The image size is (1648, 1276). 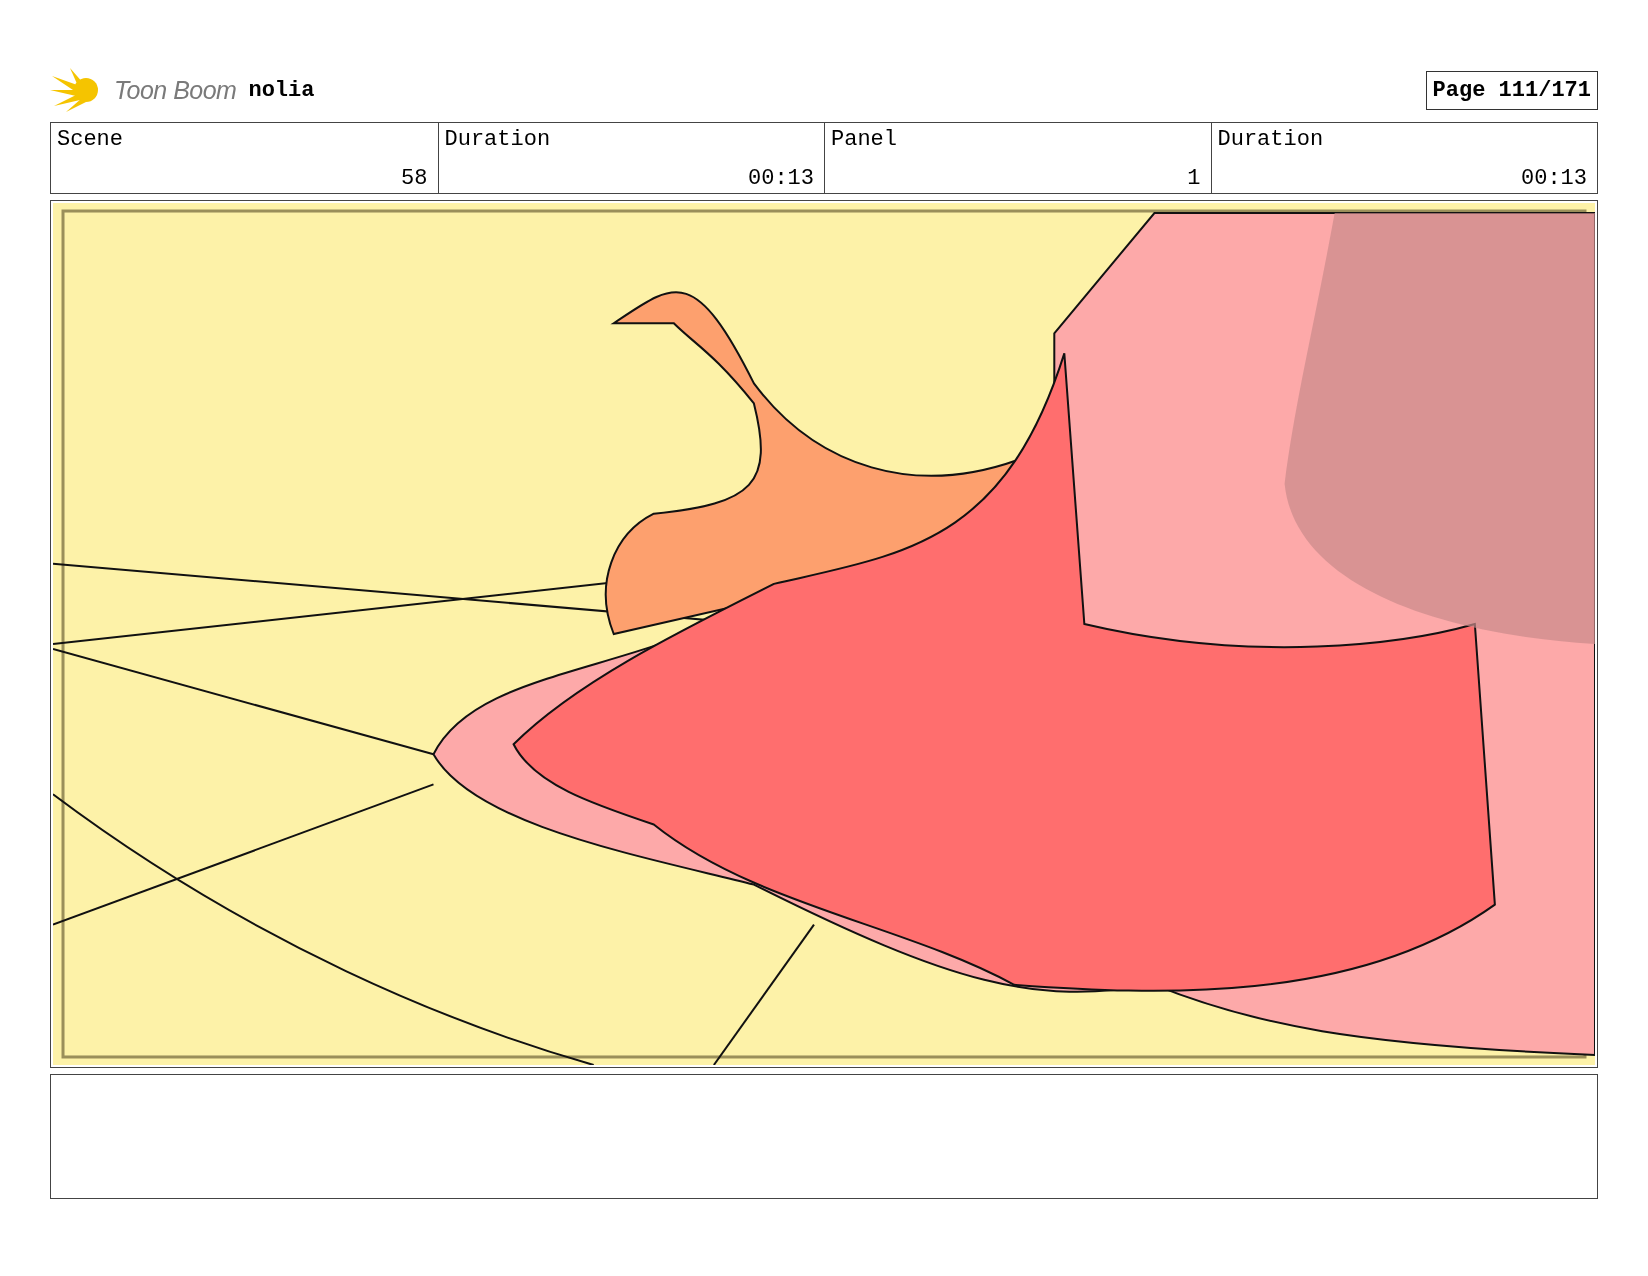 What do you see at coordinates (90, 139) in the screenshot?
I see `column-header: Scene` at bounding box center [90, 139].